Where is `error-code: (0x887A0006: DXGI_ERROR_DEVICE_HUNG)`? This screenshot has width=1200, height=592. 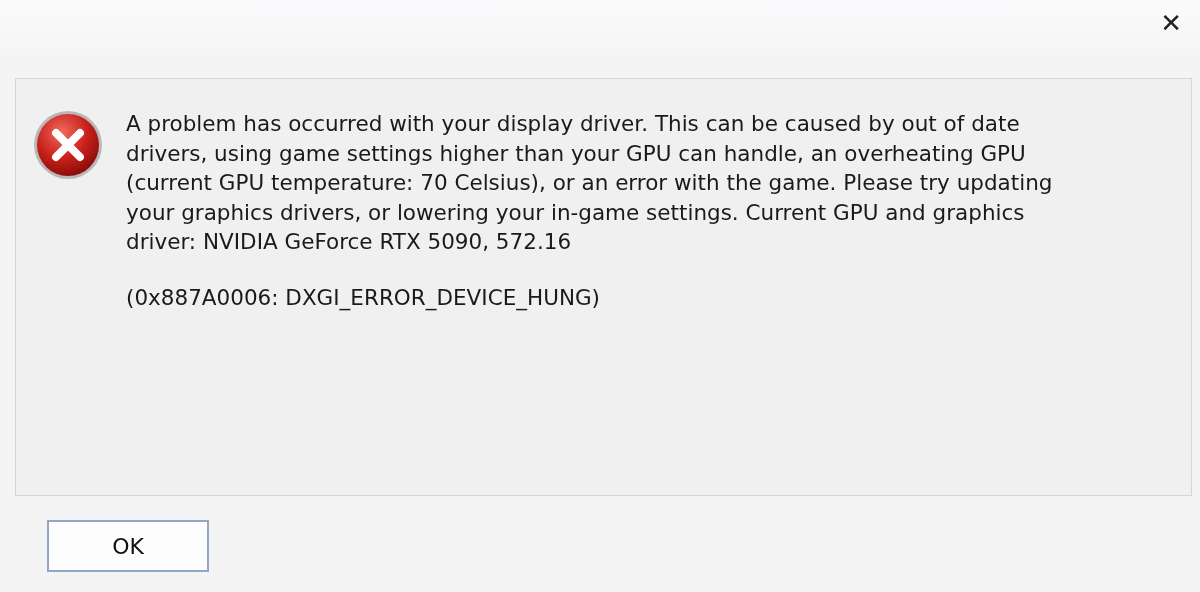
error-code: (0x887A0006: DXGI_ERROR_DEVICE_HUNG) is located at coordinates (363, 297).